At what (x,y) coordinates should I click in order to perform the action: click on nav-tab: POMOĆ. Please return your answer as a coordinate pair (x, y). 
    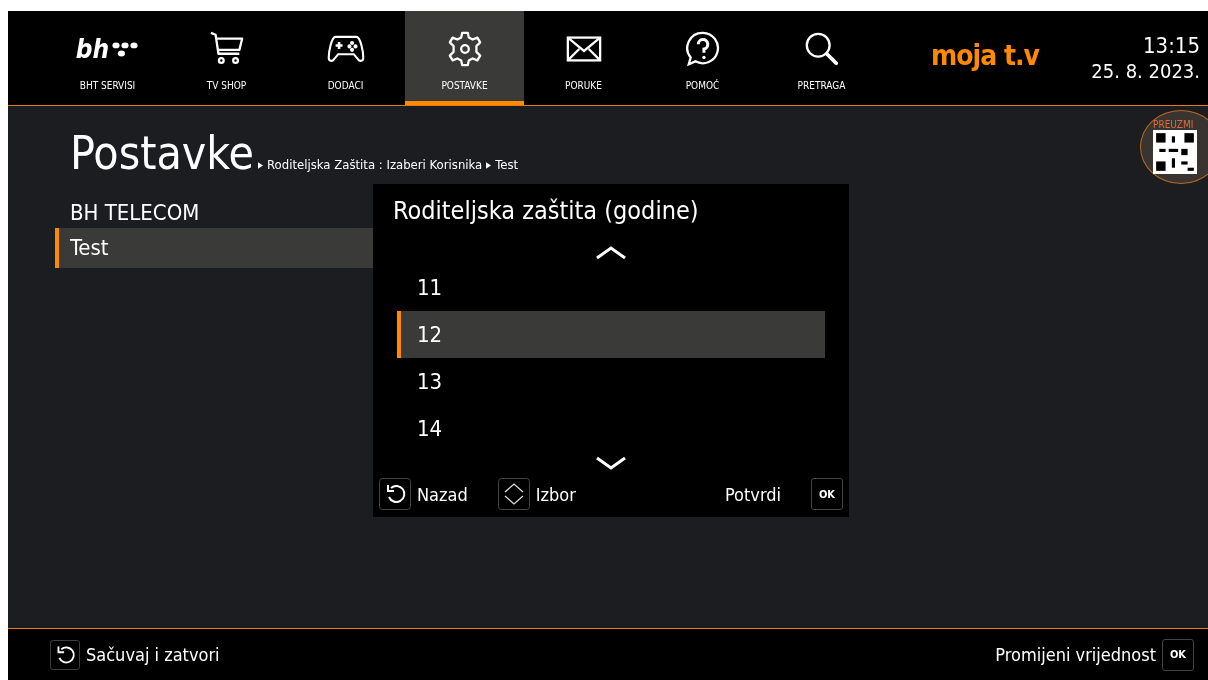
    Looking at the image, I should click on (702, 58).